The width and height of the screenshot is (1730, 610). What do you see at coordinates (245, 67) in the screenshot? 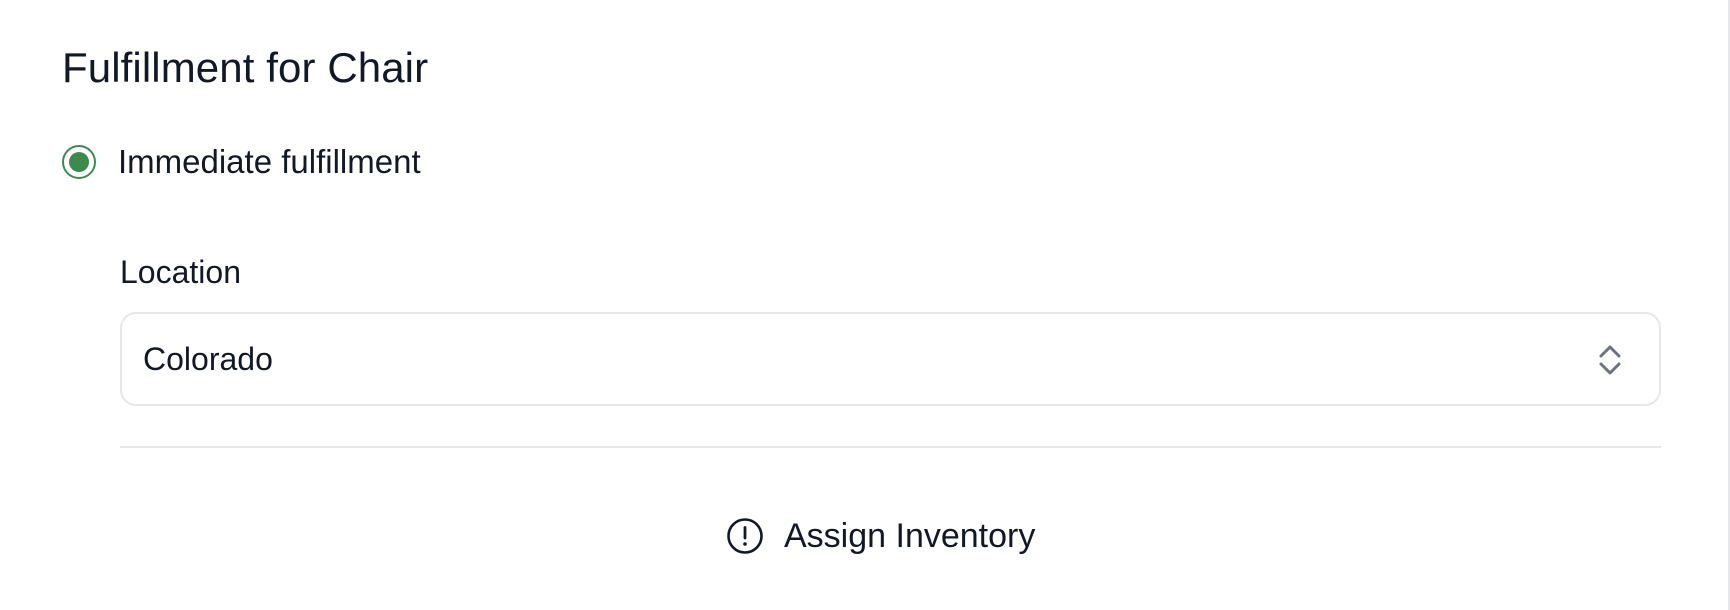
I see `page-title: Fulfillment for Chair` at bounding box center [245, 67].